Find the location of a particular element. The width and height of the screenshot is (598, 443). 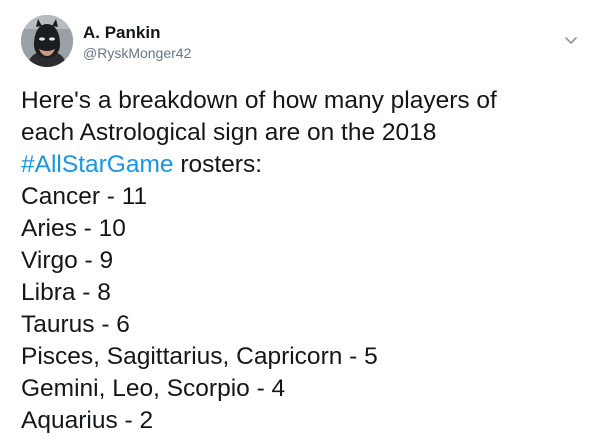

sign-count-line: Virgo - 9 is located at coordinates (67, 260).